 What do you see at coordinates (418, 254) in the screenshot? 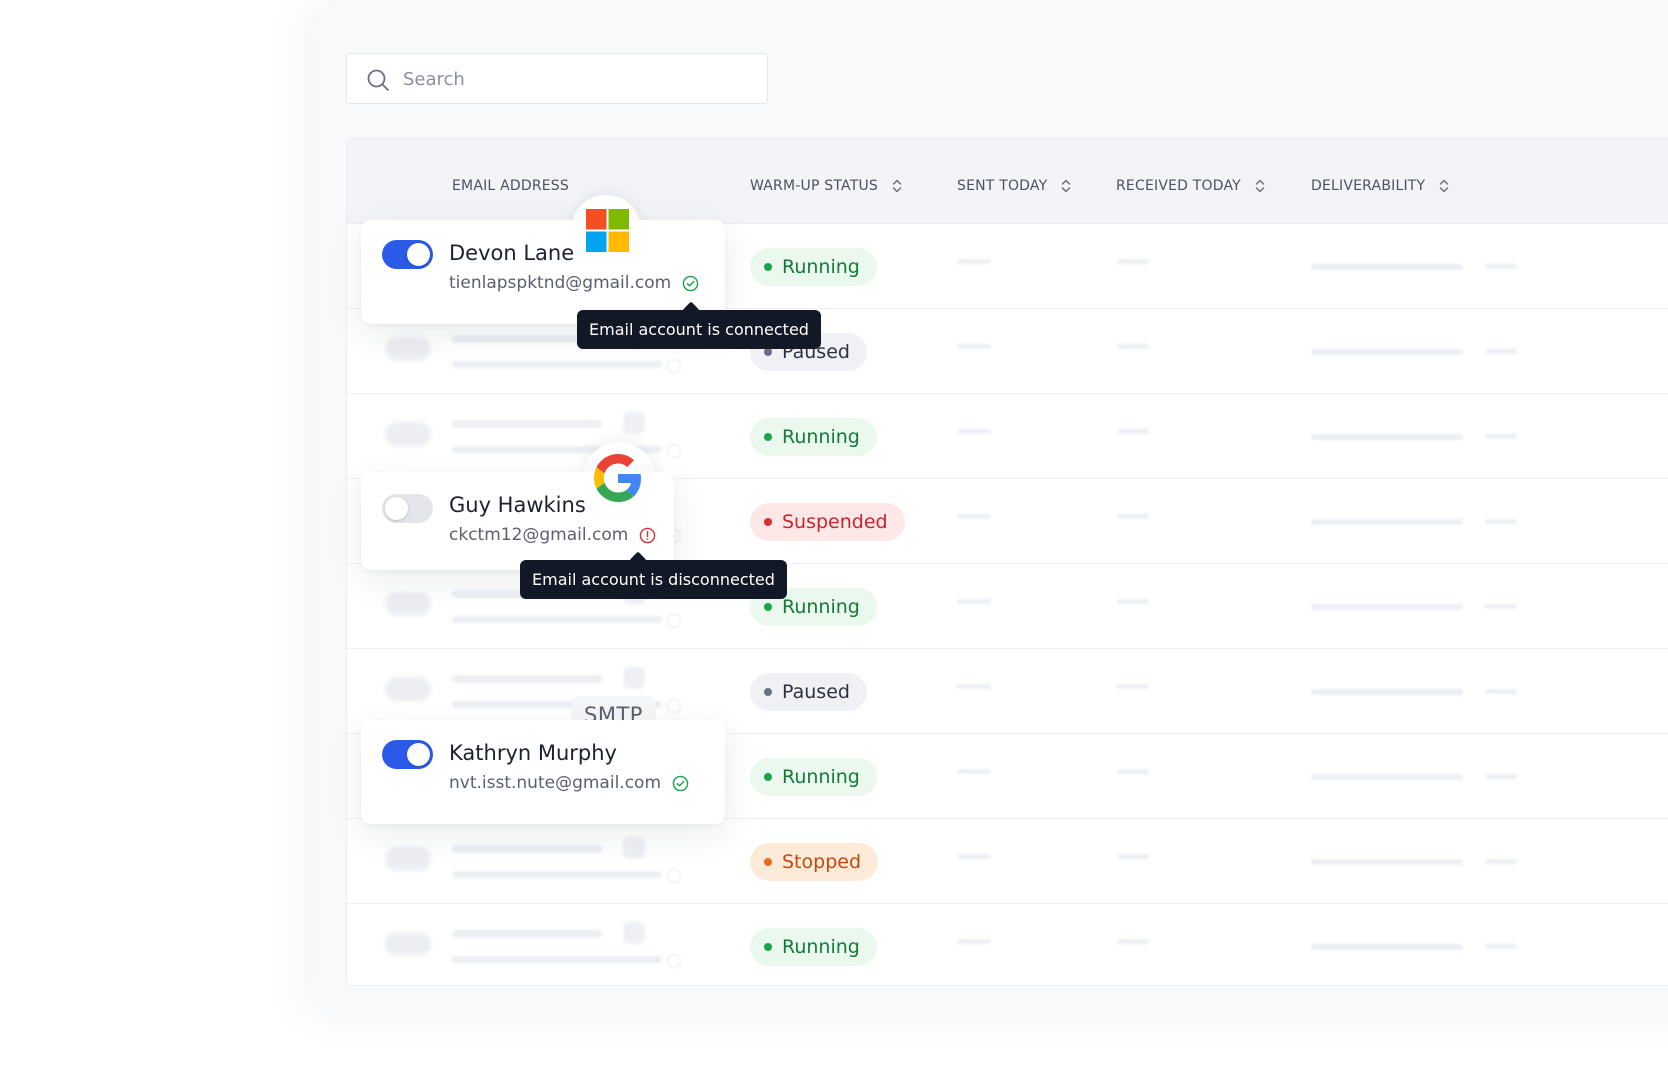
I see `toggle-knob` at bounding box center [418, 254].